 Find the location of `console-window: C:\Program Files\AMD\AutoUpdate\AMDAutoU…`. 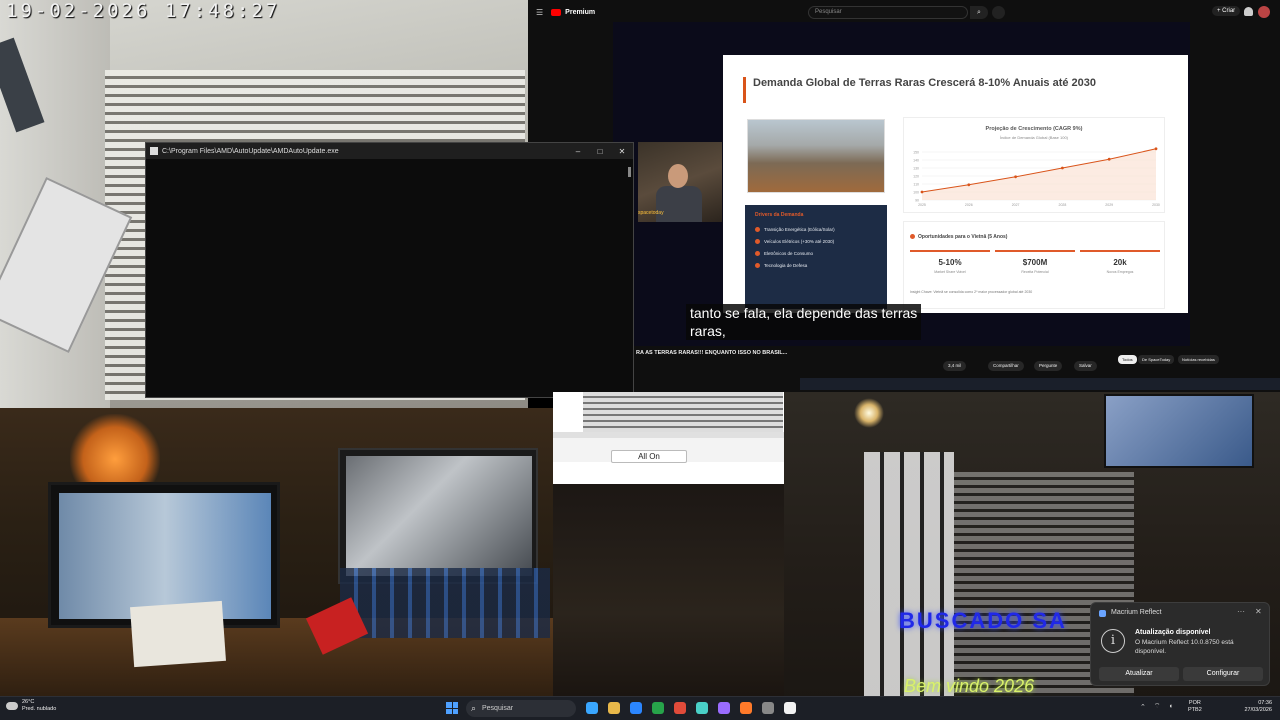

console-window: C:\Program Files\AMD\AutoUpdate\AMDAutoU… is located at coordinates (389, 270).